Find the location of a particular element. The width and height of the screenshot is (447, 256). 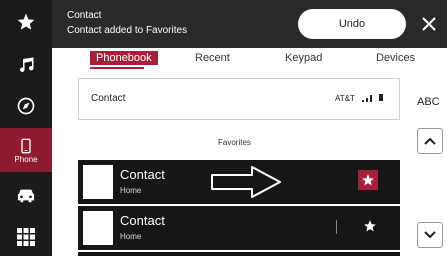

music-note-icon is located at coordinates (27, 65).